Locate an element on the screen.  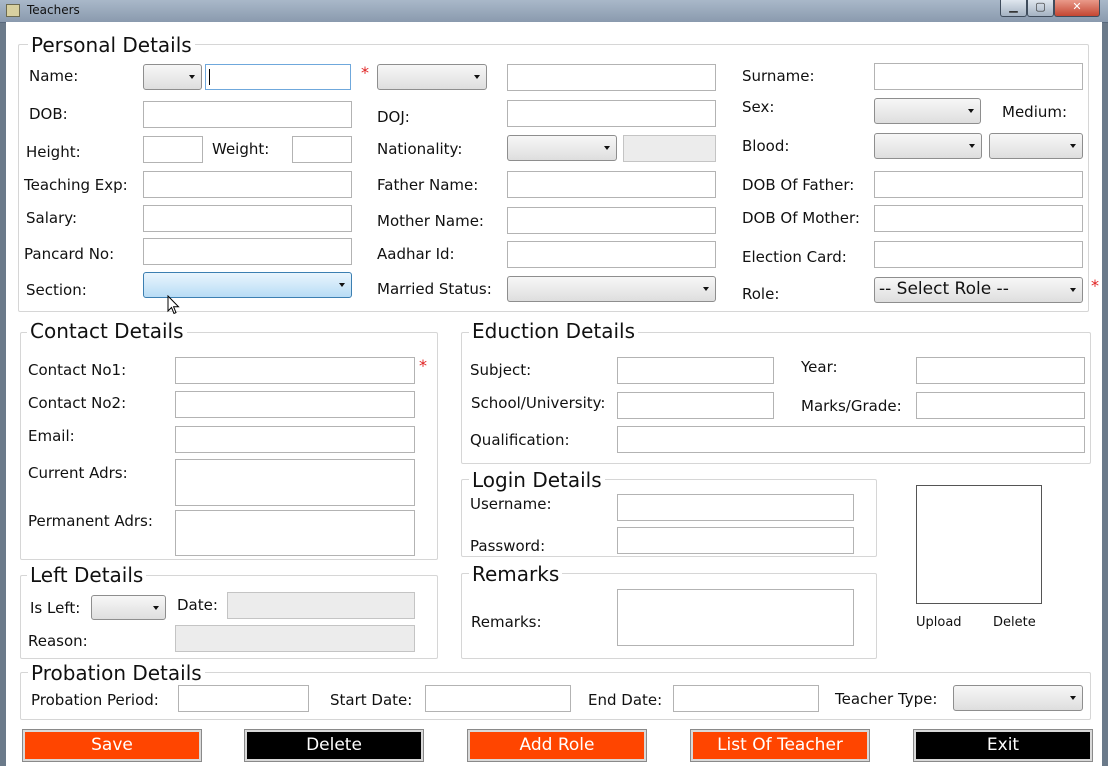
election-card-input is located at coordinates (978, 254).